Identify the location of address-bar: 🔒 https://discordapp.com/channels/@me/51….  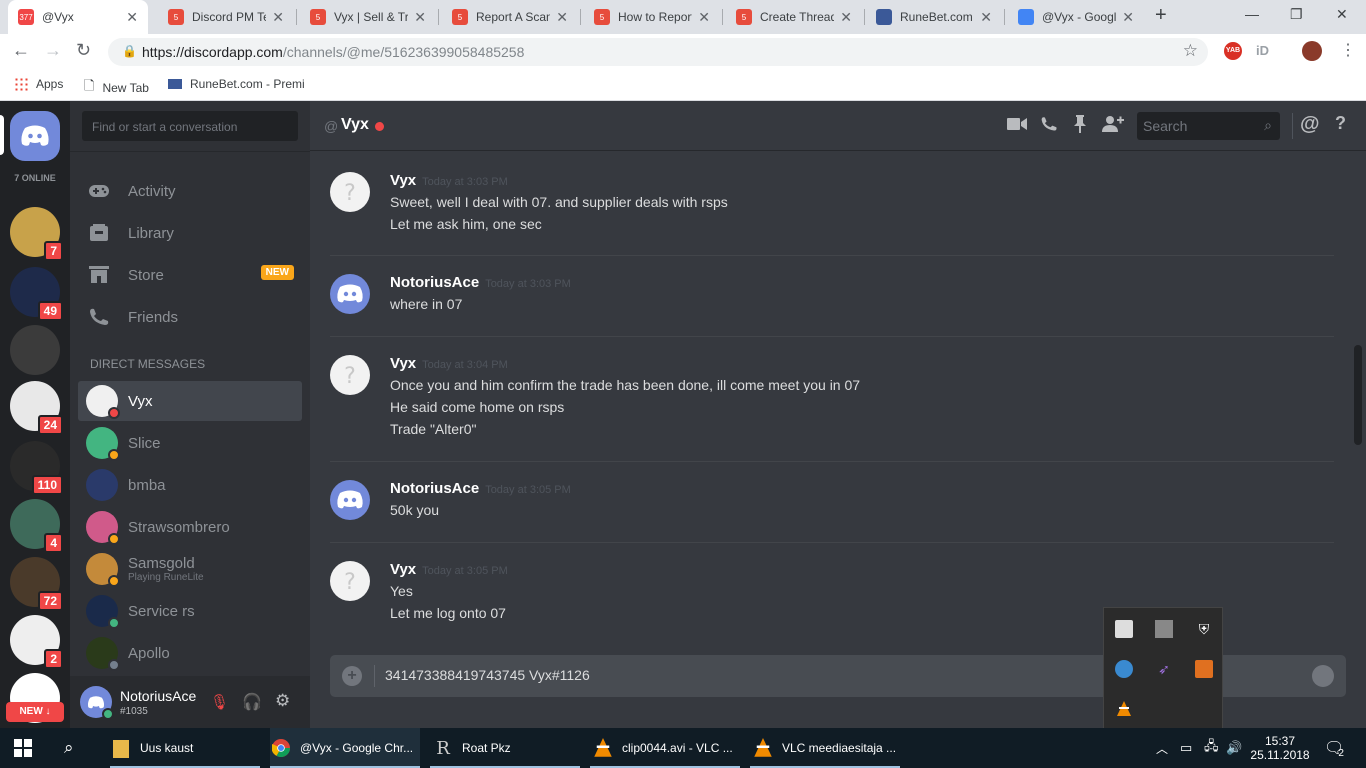
(658, 52).